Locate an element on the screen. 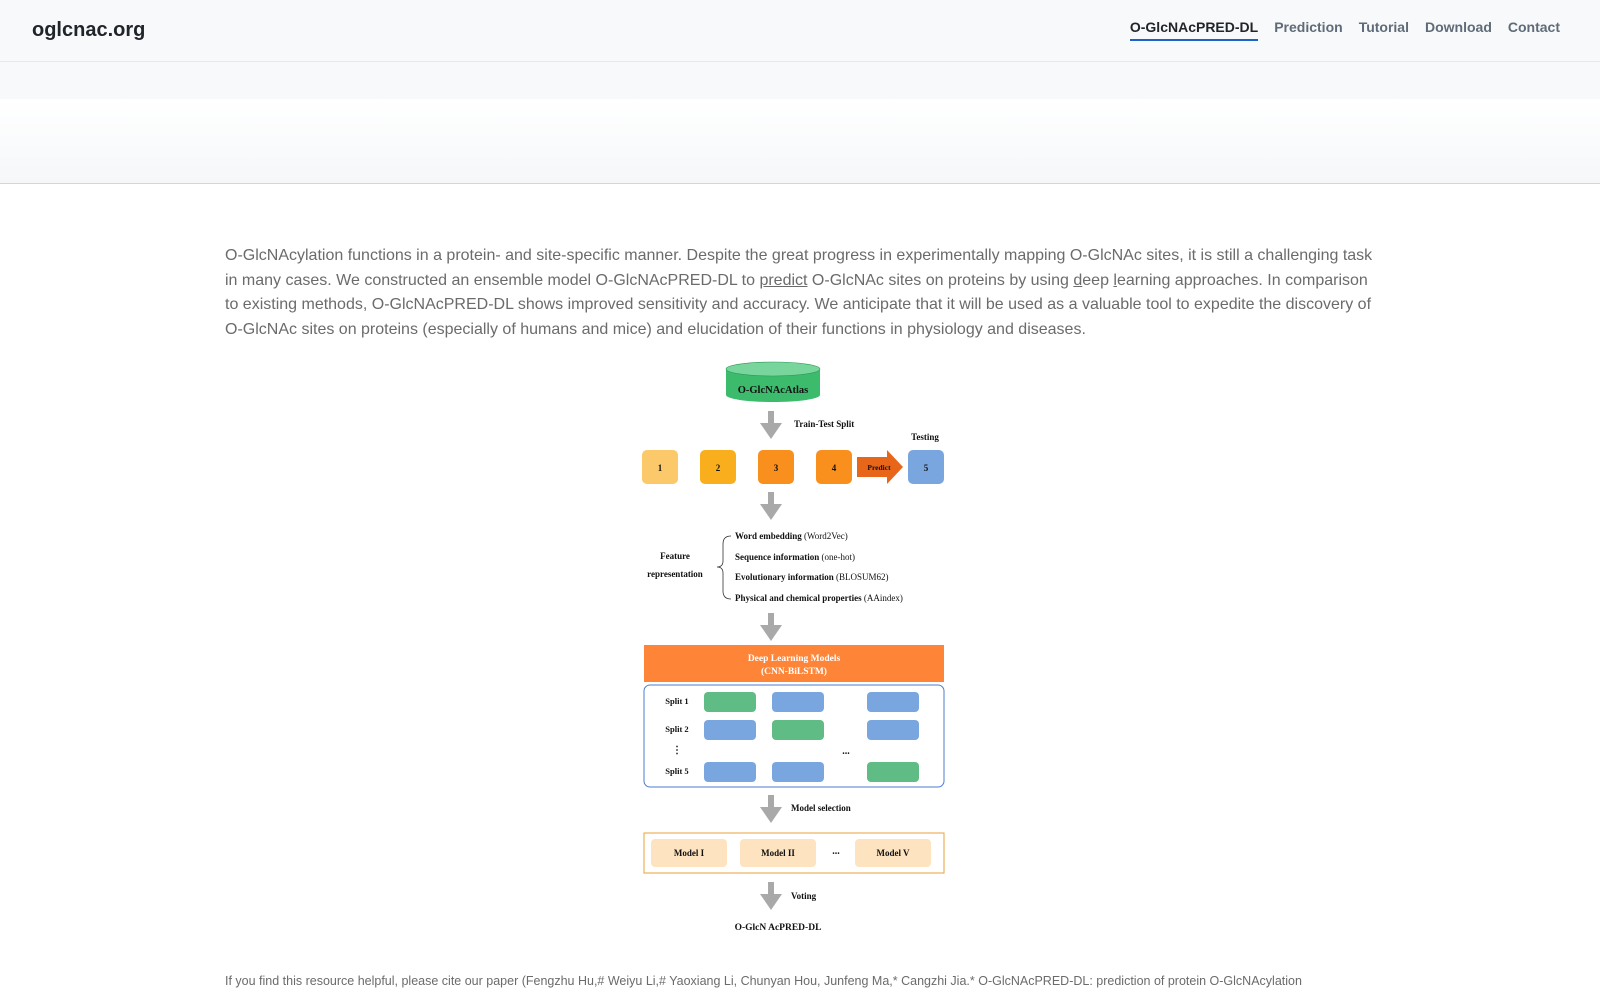  feature-title-line1: Feature is located at coordinates (675, 556).